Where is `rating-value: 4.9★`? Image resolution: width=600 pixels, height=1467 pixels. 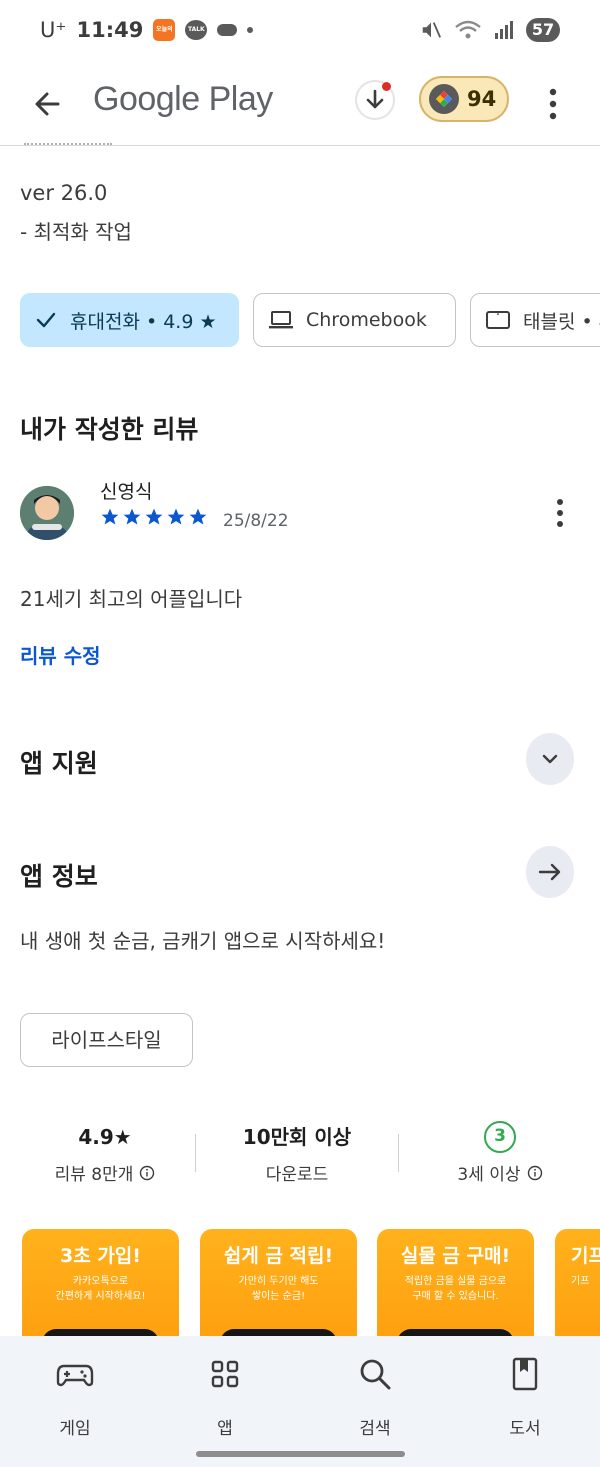
rating-value: 4.9★ is located at coordinates (105, 1137).